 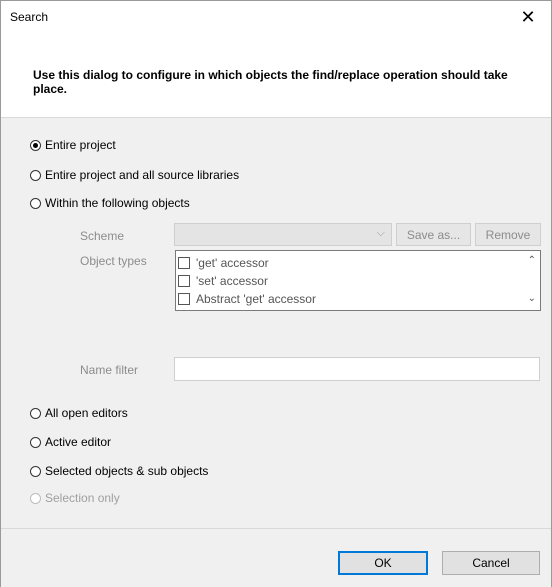 I want to click on title-bar: Search ✕, so click(x=276, y=17).